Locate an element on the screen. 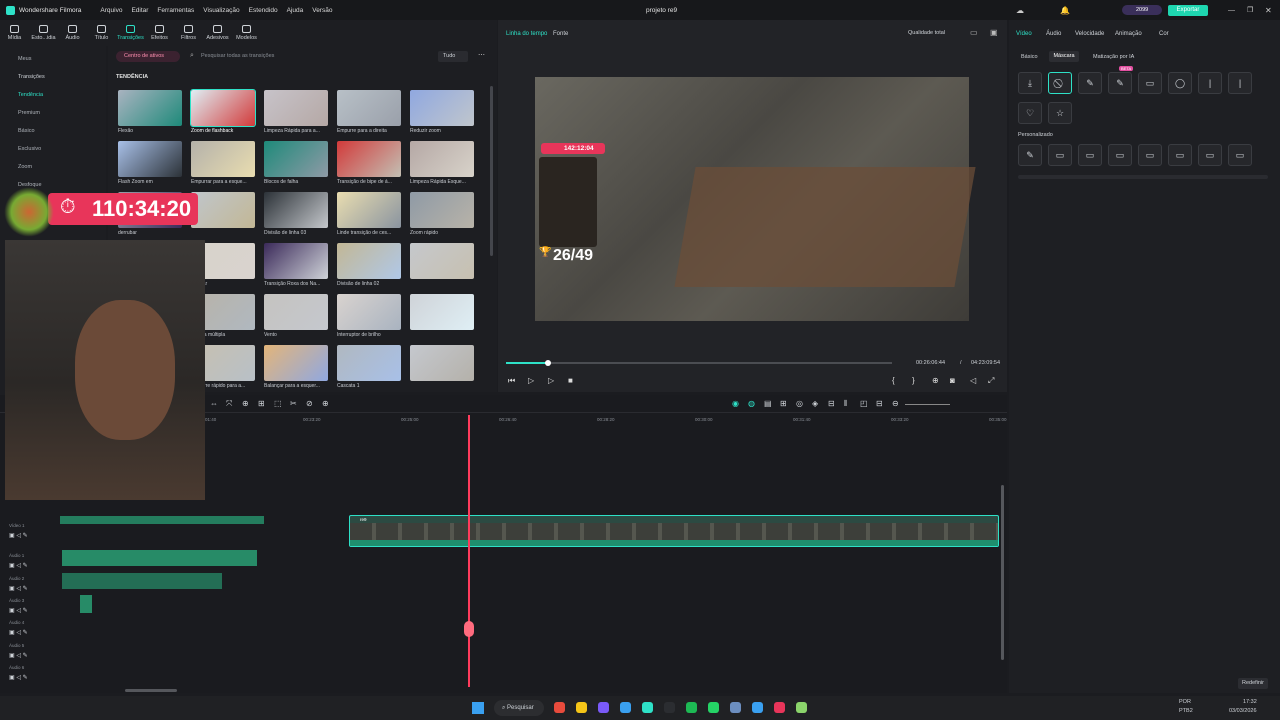  sidebar-item-transitions: Transições is located at coordinates (31, 77).